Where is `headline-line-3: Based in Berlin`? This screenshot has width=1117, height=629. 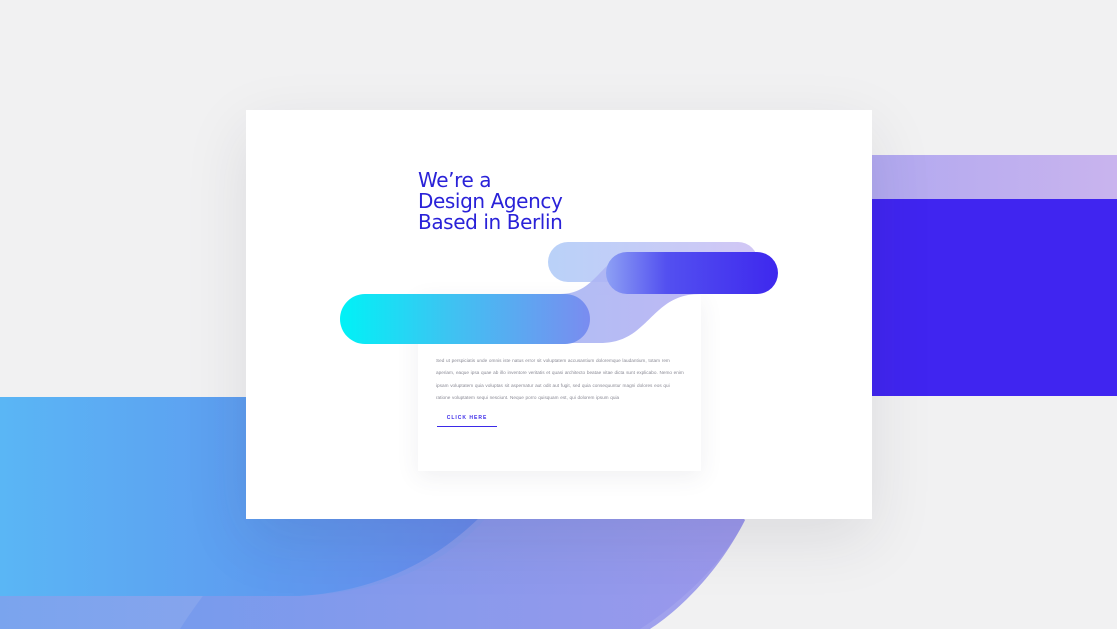 headline-line-3: Based in Berlin is located at coordinates (490, 222).